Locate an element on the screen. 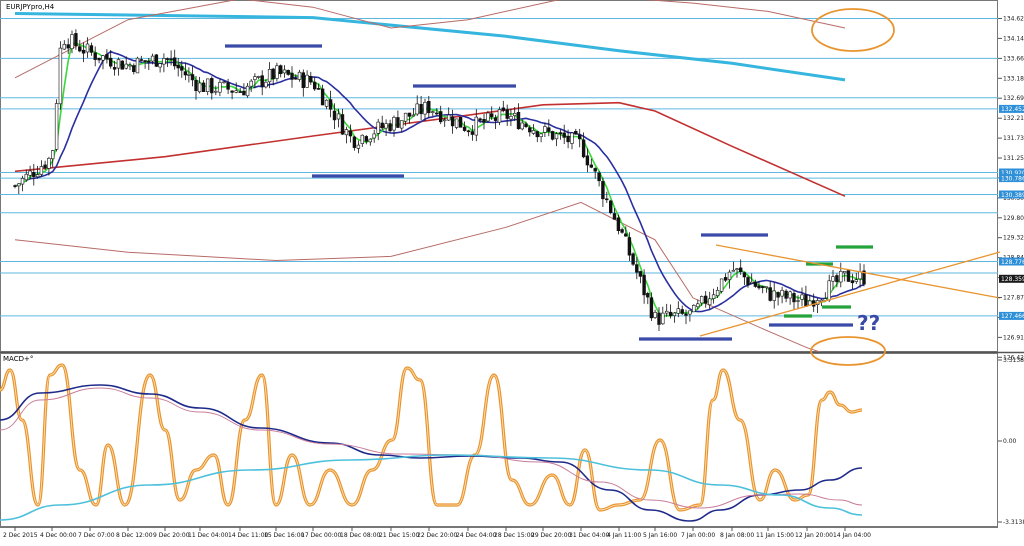  triangle-upper-line is located at coordinates (858, 271).